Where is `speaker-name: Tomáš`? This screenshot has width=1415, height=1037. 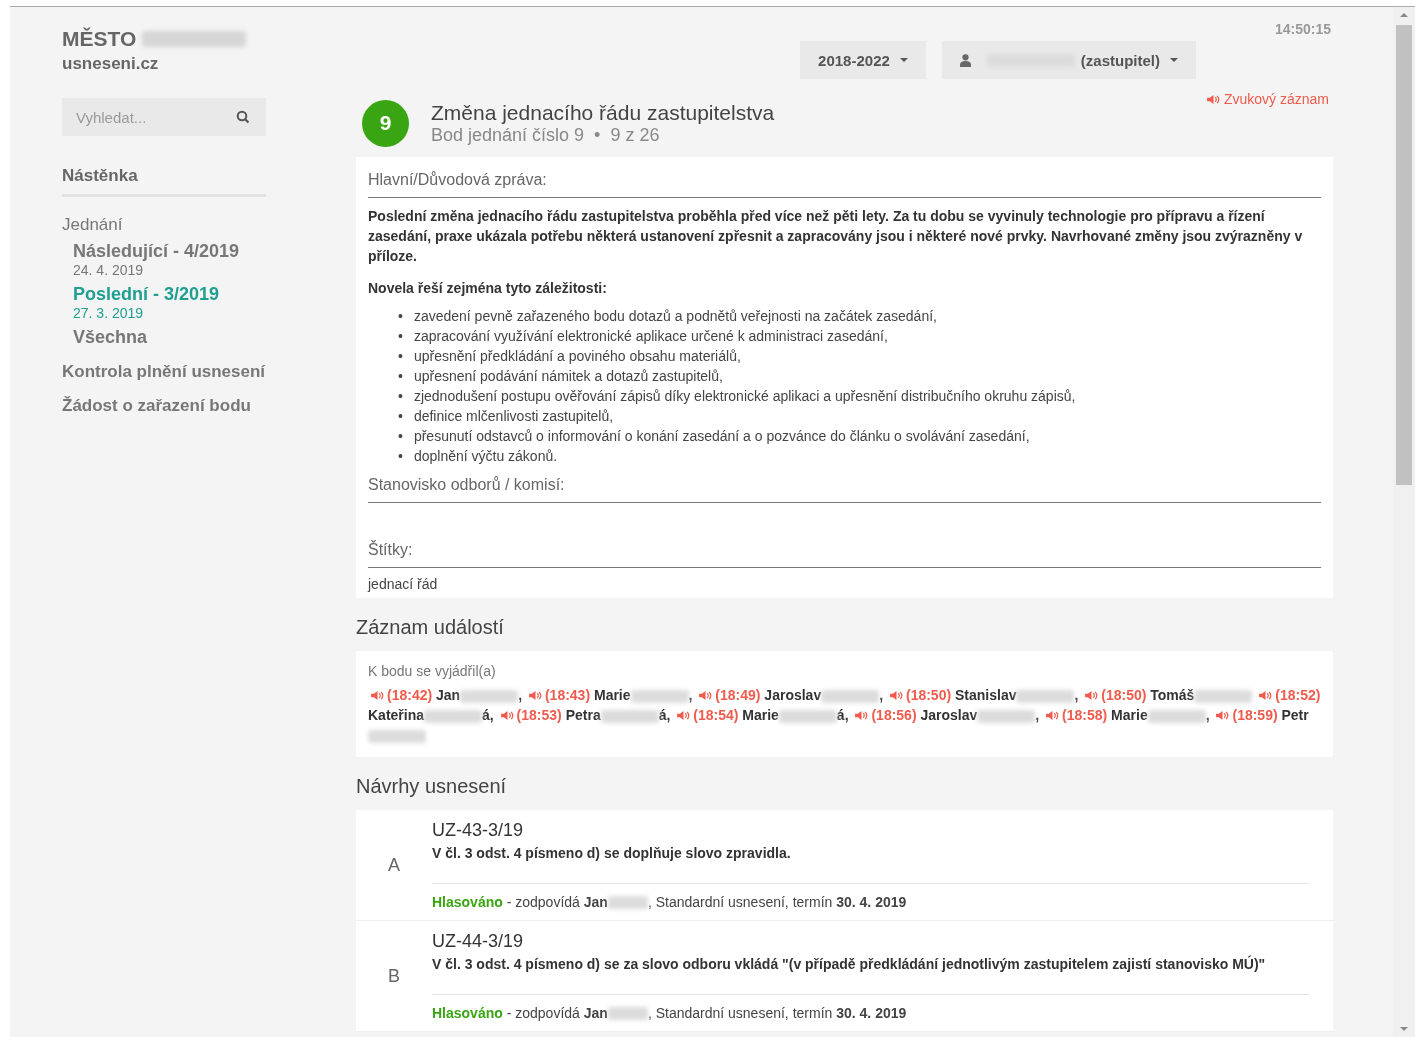
speaker-name: Tomáš is located at coordinates (1172, 695).